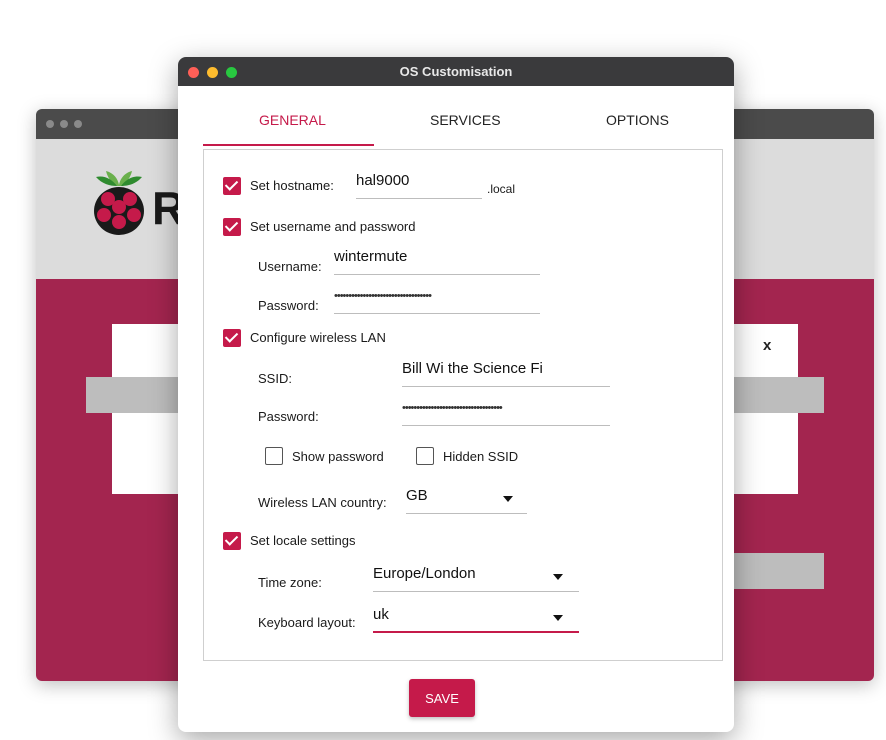  Describe the element at coordinates (437, 259) in the screenshot. I see `username-input: wintermute` at that location.